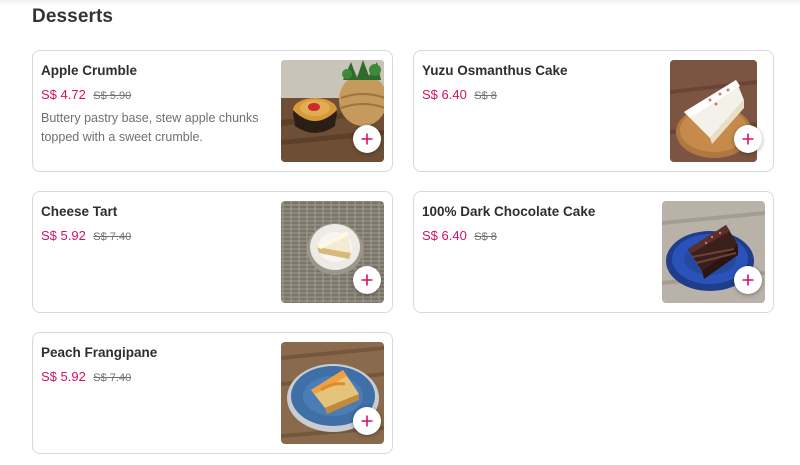 Image resolution: width=800 pixels, height=465 pixels. What do you see at coordinates (63, 94) in the screenshot?
I see `menu-item-price: S$ 4.72` at bounding box center [63, 94].